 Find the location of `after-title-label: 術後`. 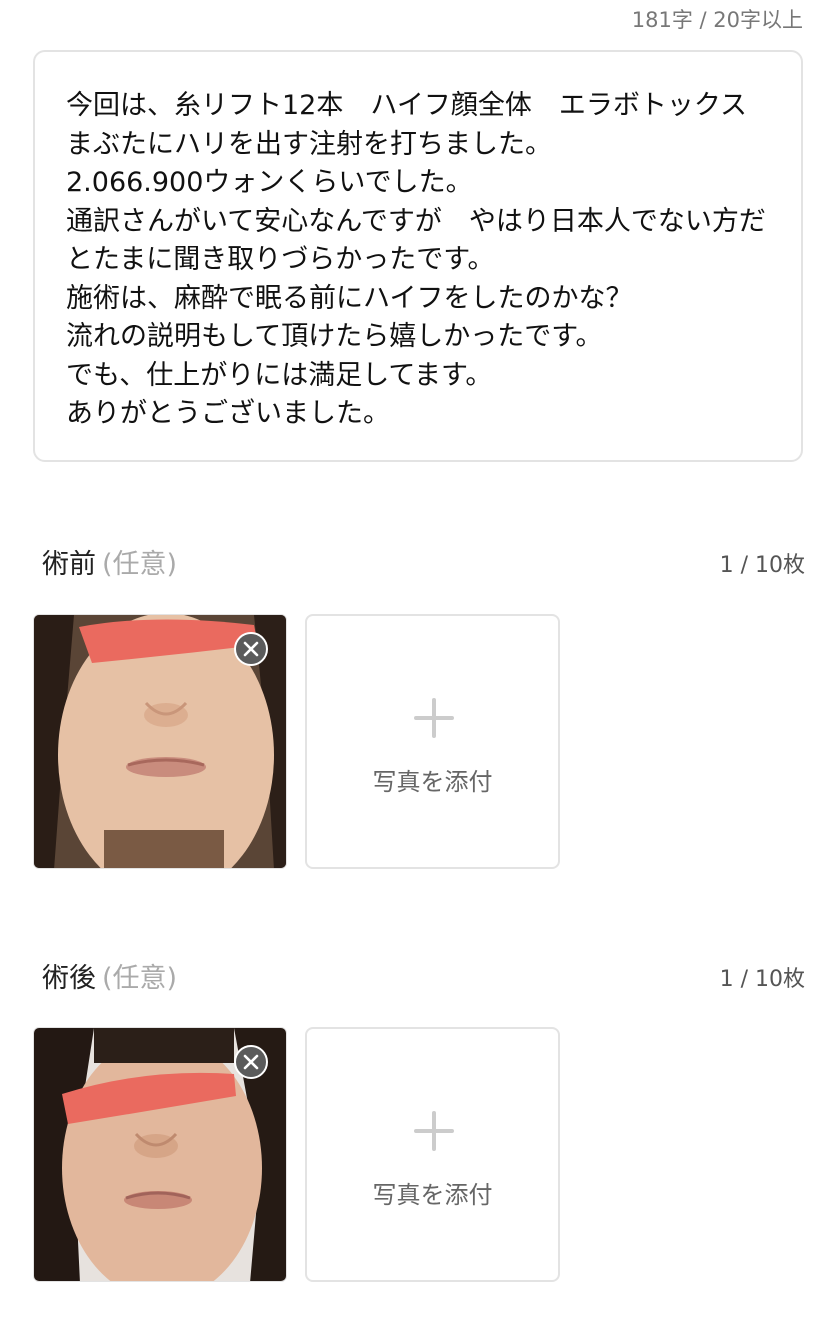

after-title-label: 術後 is located at coordinates (69, 978).